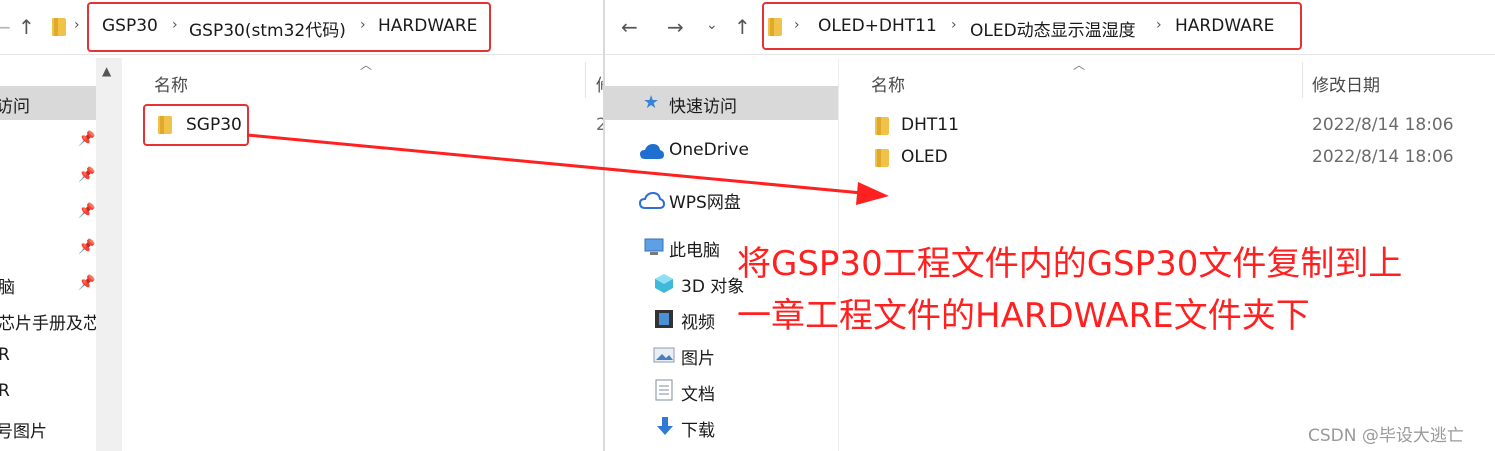 This screenshot has height=451, width=1495. What do you see at coordinates (1386, 436) in the screenshot?
I see `csdn-watermark: CSDN @毕设大逃亡` at bounding box center [1386, 436].